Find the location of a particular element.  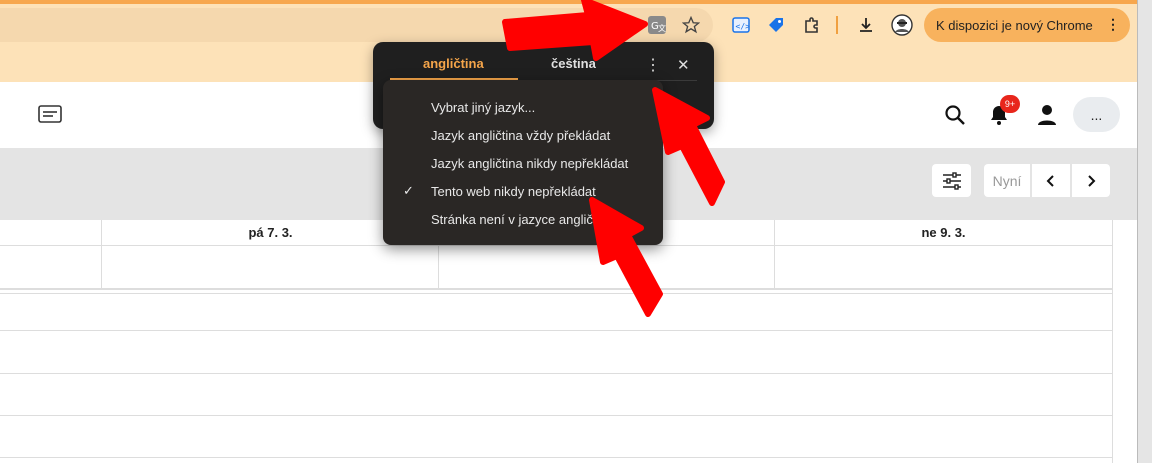

previous-button is located at coordinates (1051, 180).